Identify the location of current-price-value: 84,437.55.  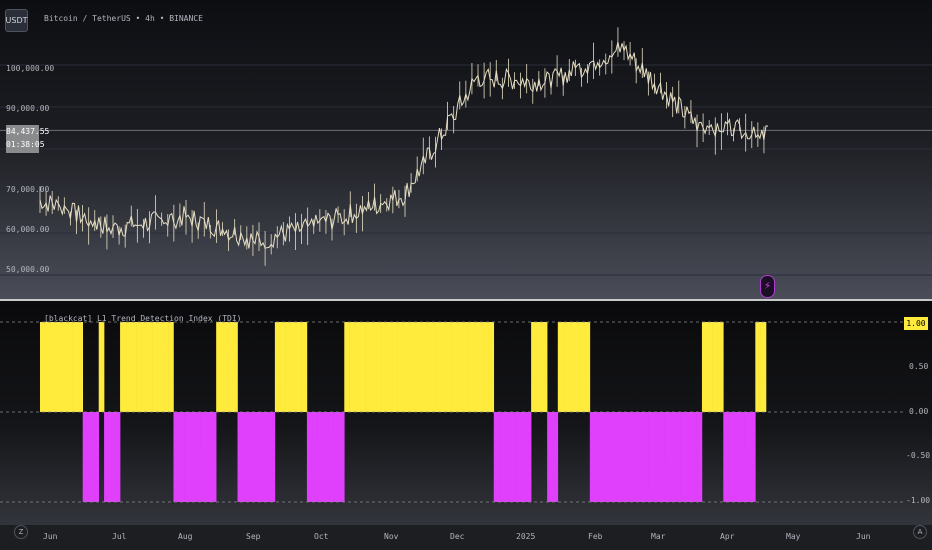
(28, 131).